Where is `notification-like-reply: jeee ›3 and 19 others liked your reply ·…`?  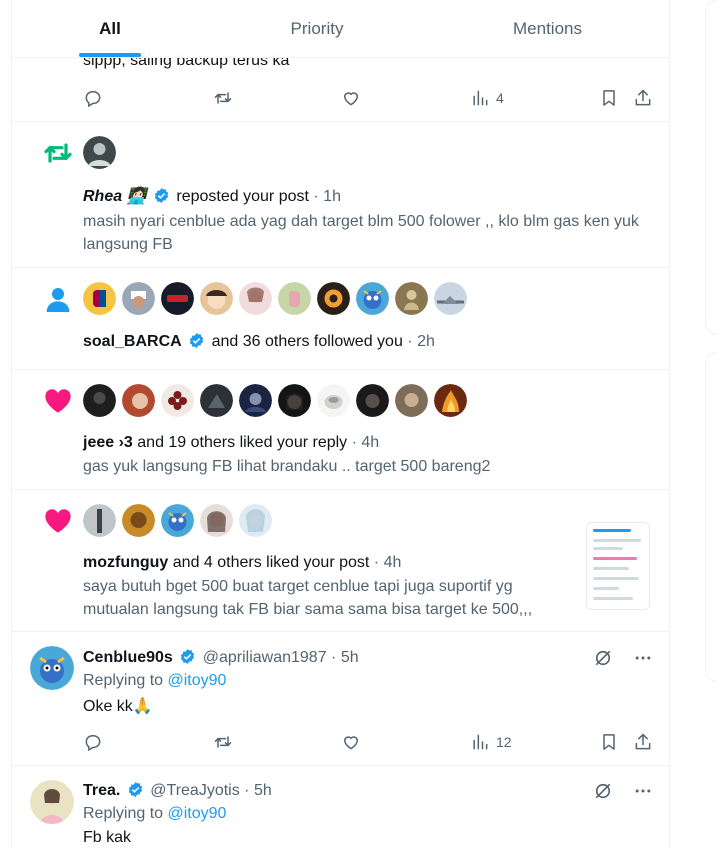
notification-like-reply: jeee ›3 and 19 others liked your reply ·… is located at coordinates (340, 430).